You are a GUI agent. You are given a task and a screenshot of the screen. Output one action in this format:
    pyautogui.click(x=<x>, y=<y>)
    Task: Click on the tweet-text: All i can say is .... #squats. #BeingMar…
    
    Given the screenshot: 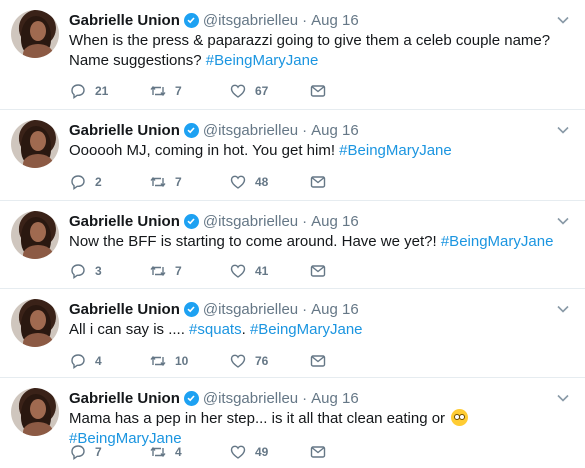 What is the action you would take?
    pyautogui.click(x=314, y=330)
    